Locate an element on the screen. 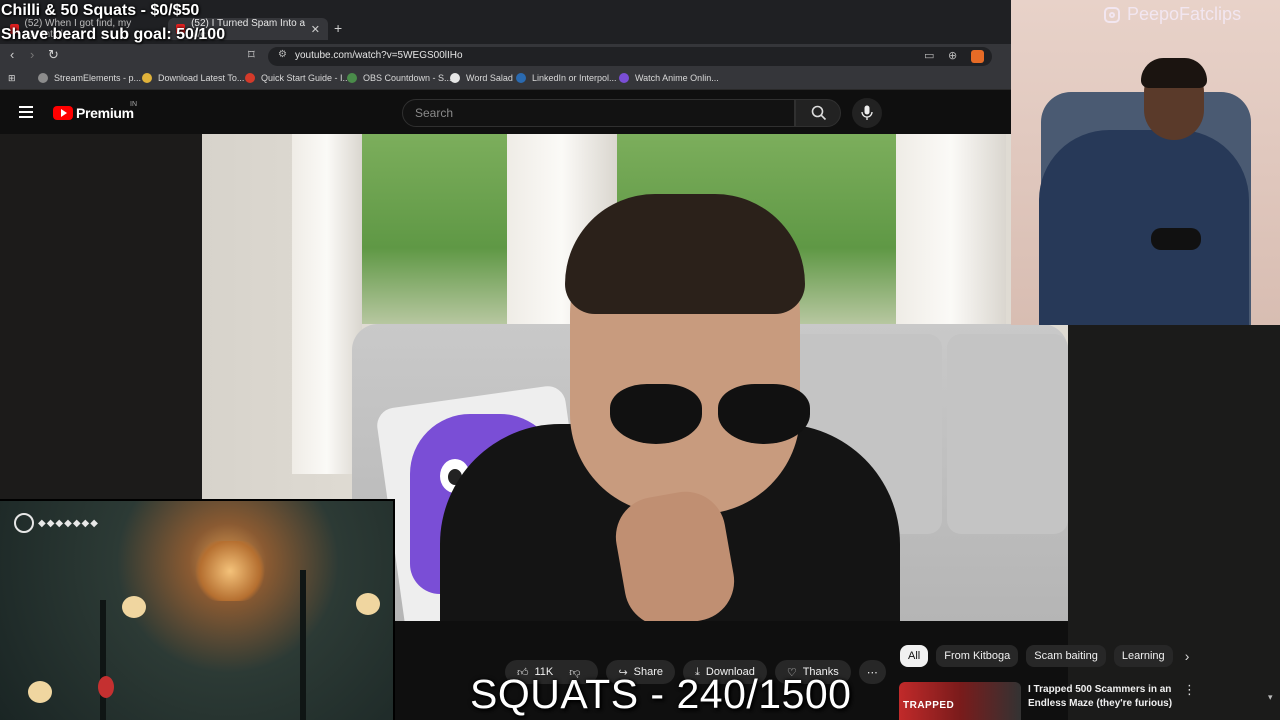  streamer-facecam is located at coordinates (1145, 162).